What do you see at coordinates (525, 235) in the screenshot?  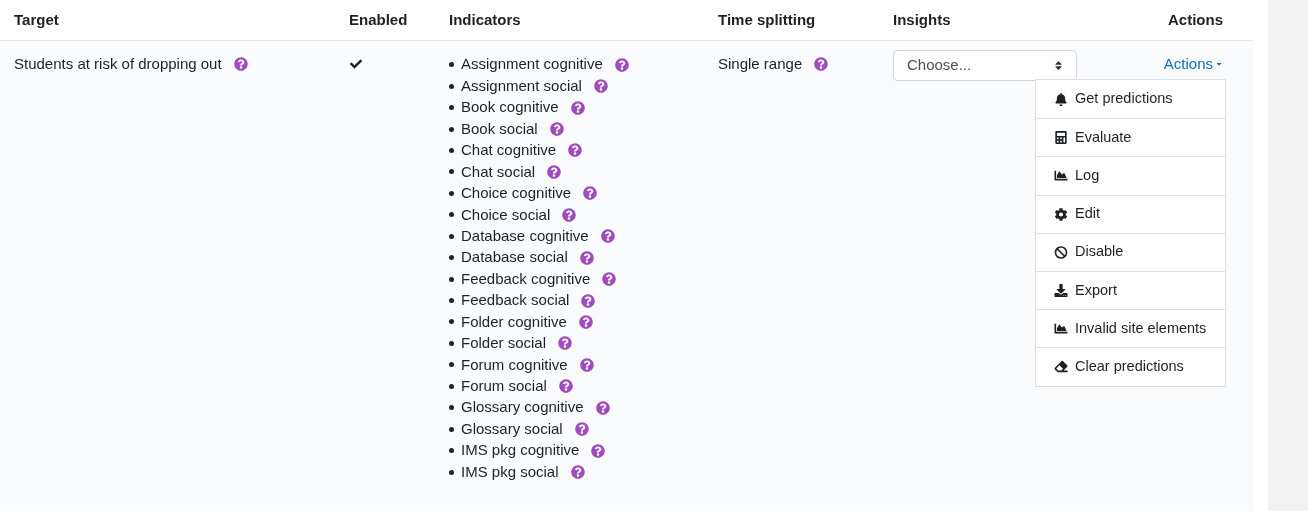 I see `indicator-label: Database cognitive` at bounding box center [525, 235].